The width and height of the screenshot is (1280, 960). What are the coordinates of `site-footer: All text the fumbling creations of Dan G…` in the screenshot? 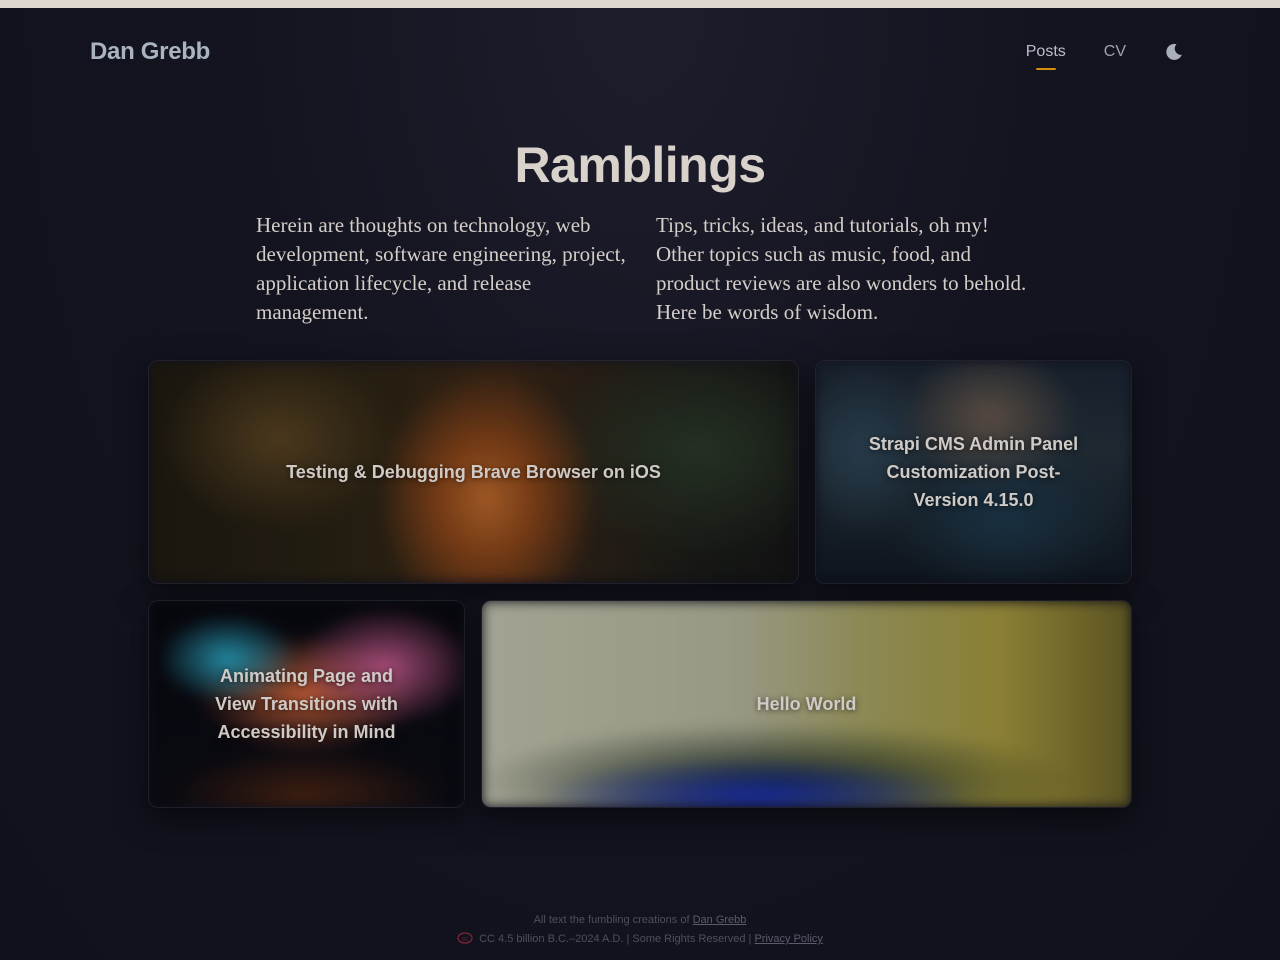 It's located at (640, 930).